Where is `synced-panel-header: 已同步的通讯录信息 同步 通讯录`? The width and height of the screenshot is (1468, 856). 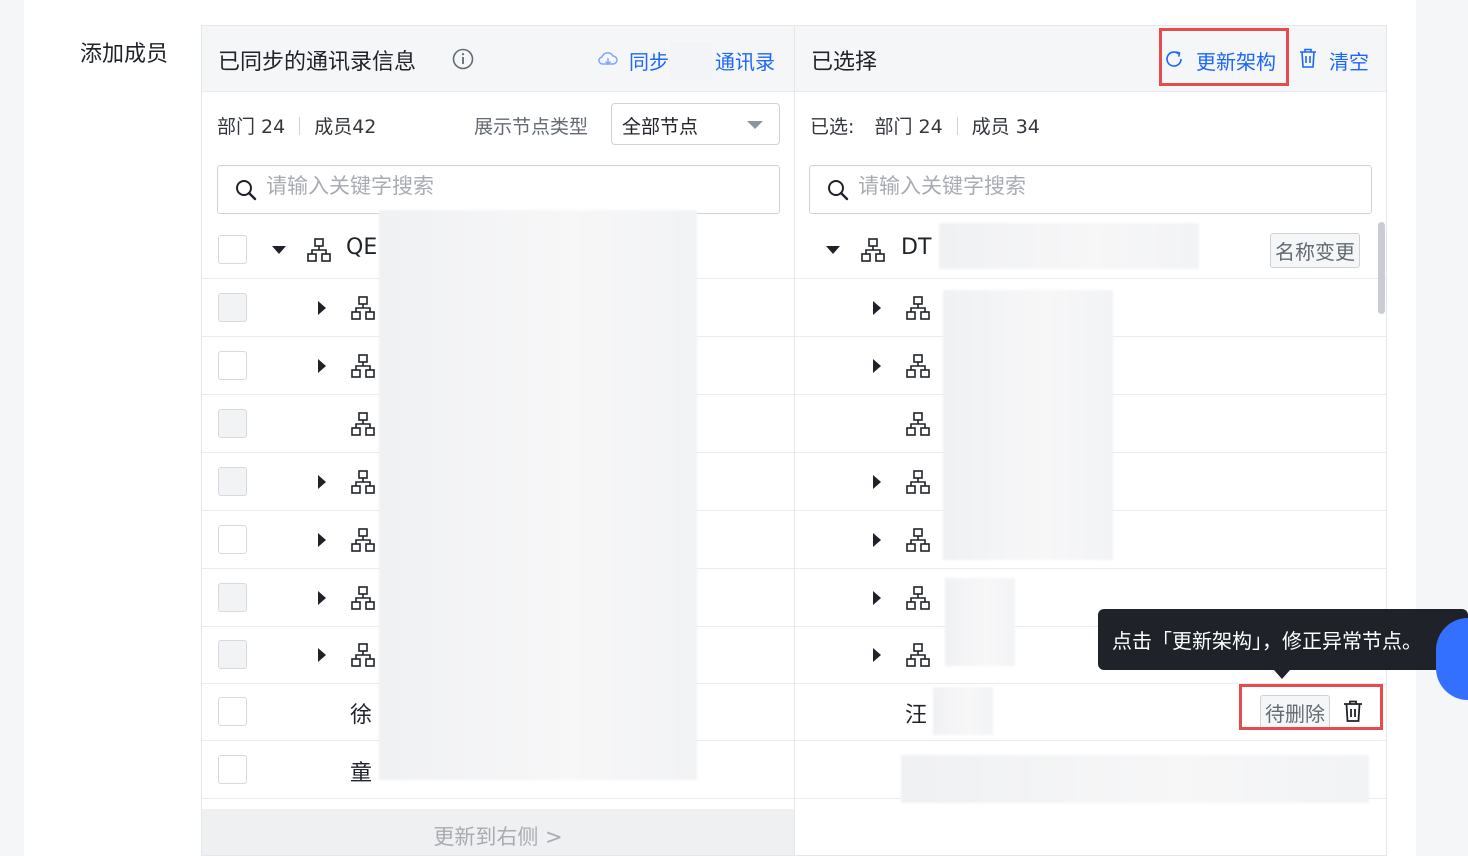 synced-panel-header: 已同步的通讯录信息 同步 通讯录 is located at coordinates (498, 59).